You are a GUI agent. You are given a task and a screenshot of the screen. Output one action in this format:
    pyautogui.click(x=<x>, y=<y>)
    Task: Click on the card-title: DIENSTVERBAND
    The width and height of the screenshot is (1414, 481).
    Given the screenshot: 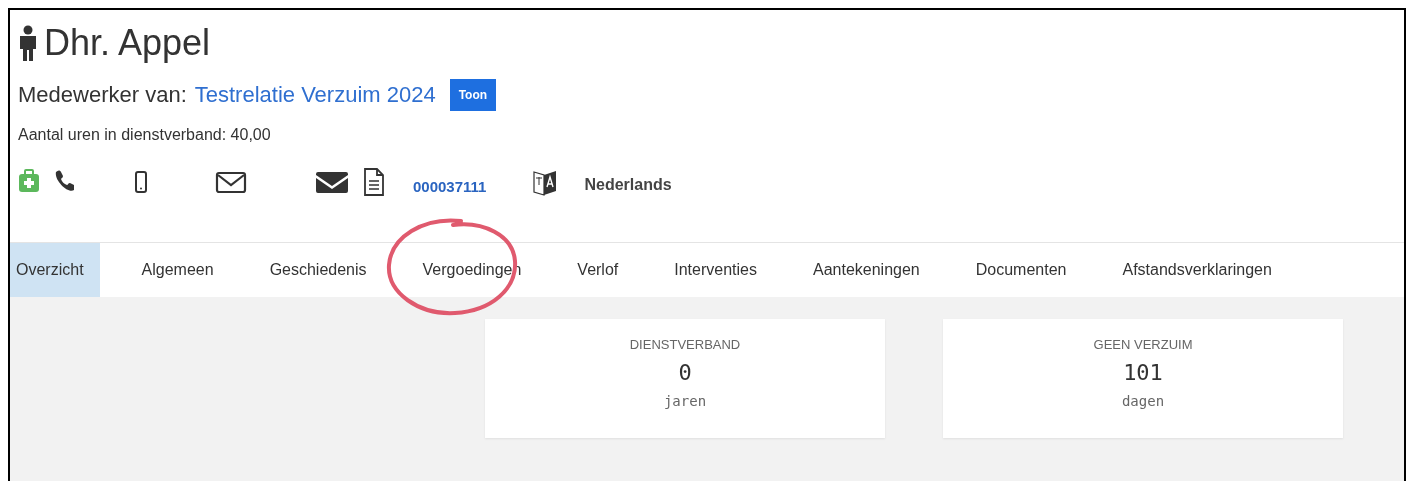 What is the action you would take?
    pyautogui.click(x=685, y=344)
    